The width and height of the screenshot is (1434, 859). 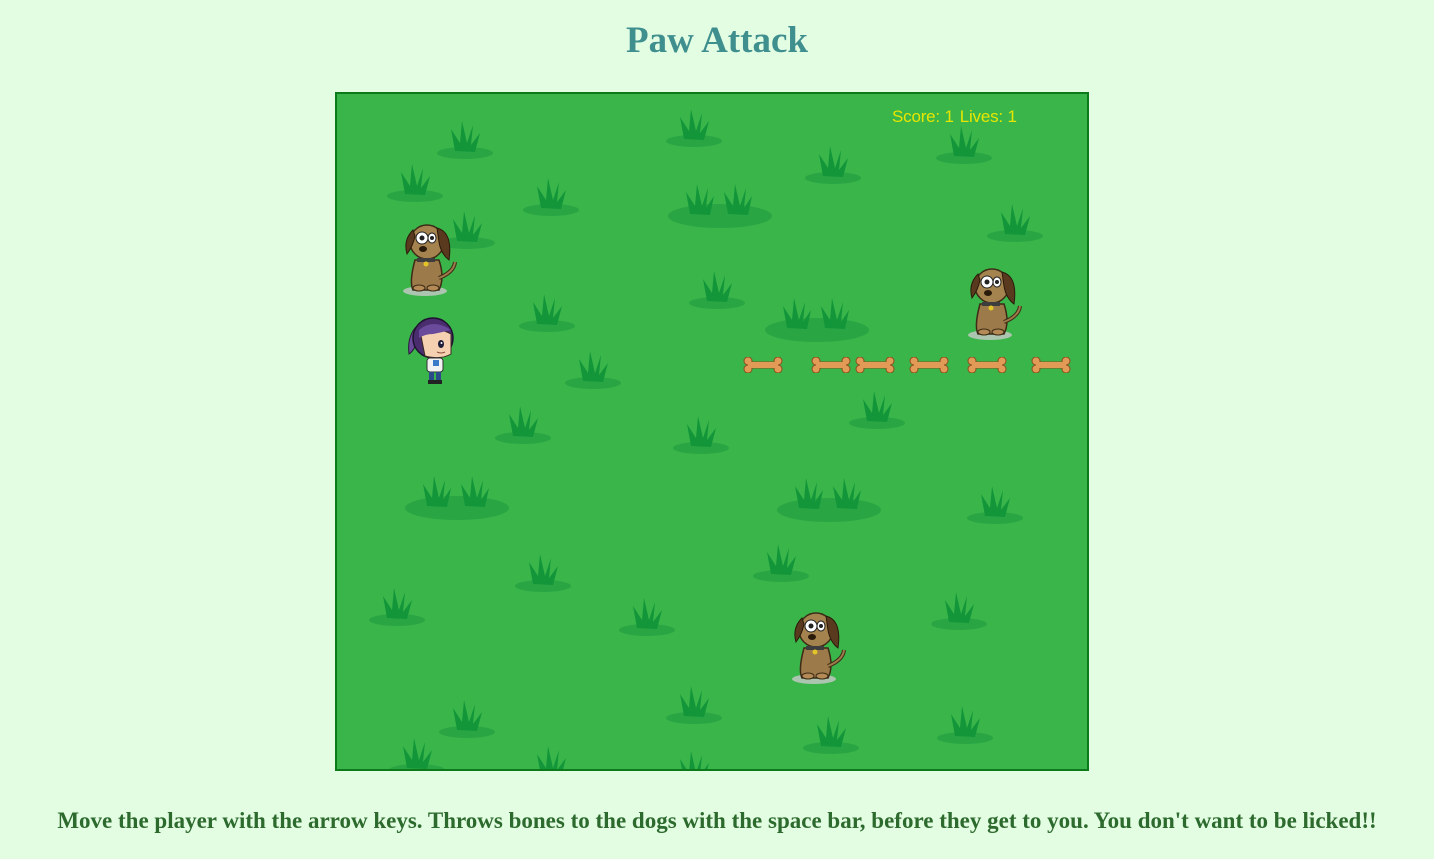 I want to click on score-label: Score: 1, so click(x=923, y=116).